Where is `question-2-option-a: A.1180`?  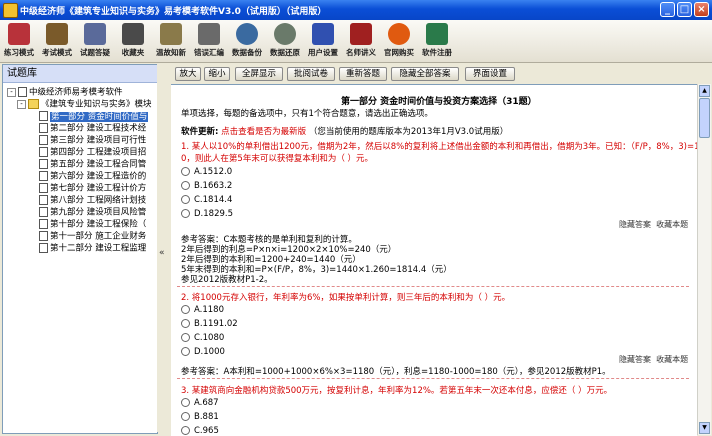
question-2-option-a: A.1180 is located at coordinates (202, 310).